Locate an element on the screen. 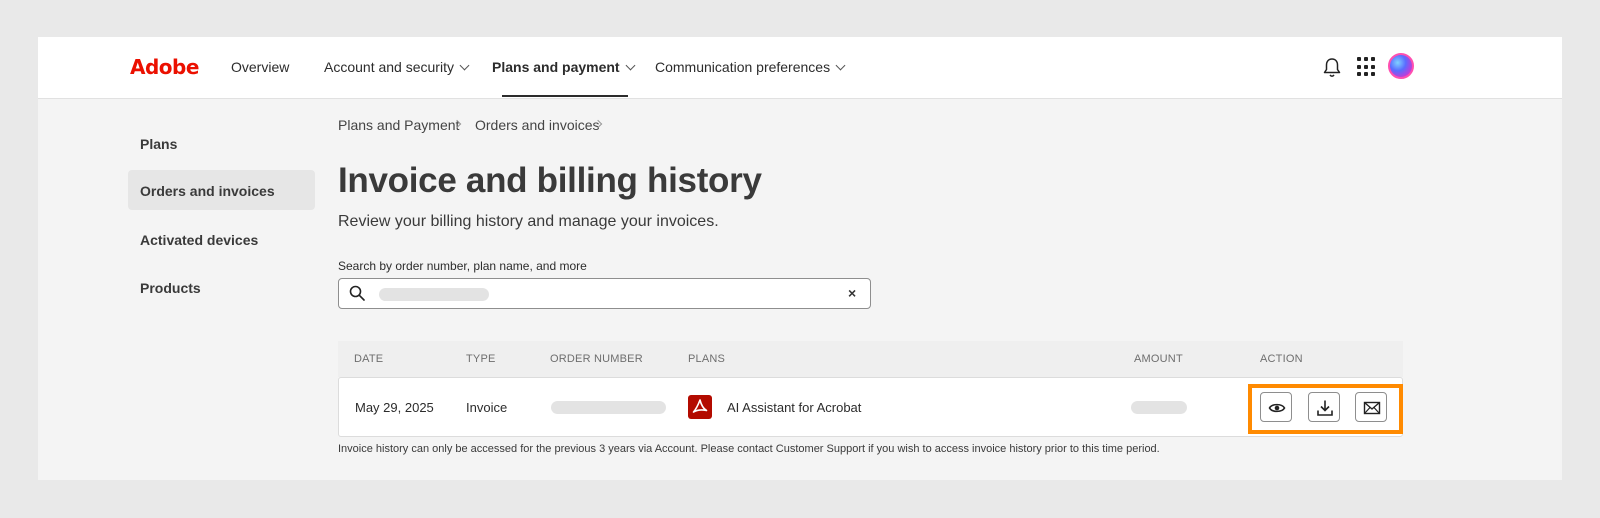 The image size is (1600, 518). nav-plans-payment: Plans and payment is located at coordinates (564, 67).